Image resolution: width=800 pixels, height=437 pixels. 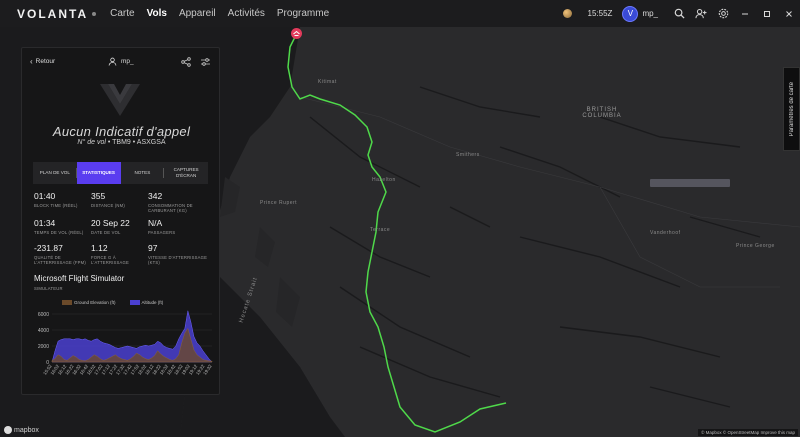 What do you see at coordinates (755, 246) in the screenshot?
I see `map-place-label: Prince George` at bounding box center [755, 246].